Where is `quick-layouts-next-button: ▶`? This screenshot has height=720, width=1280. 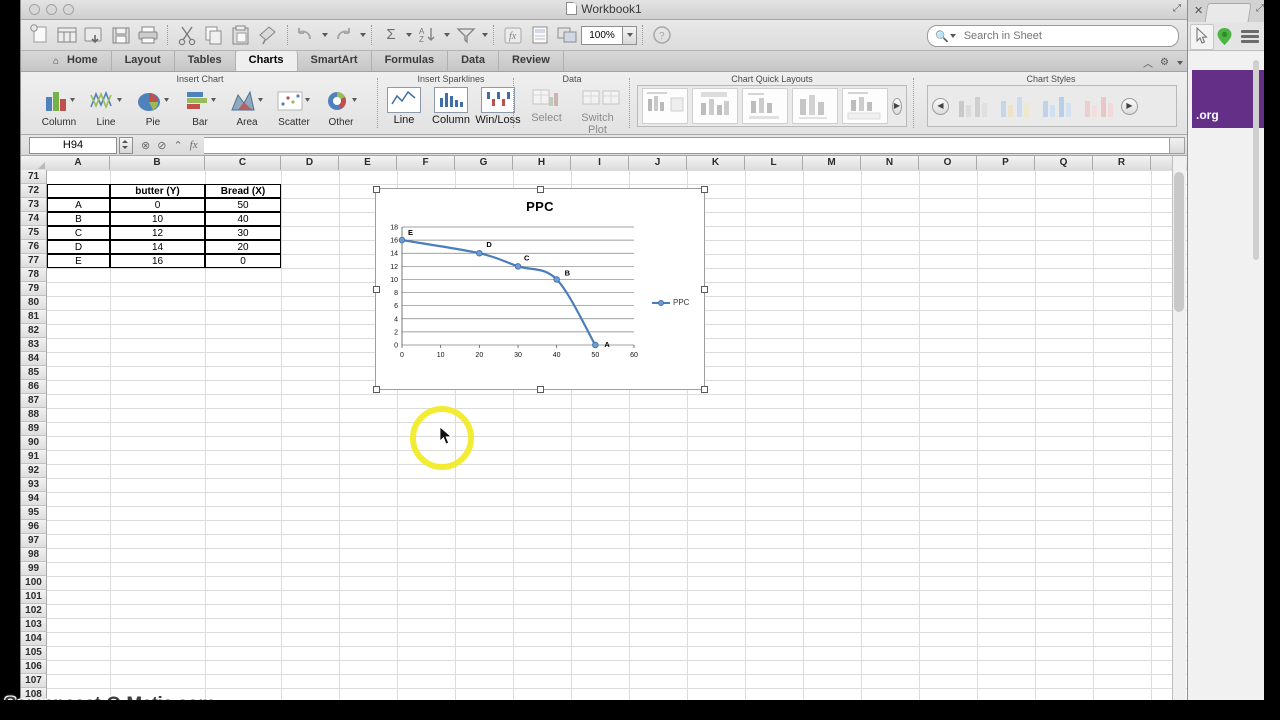
quick-layouts-next-button: ▶ is located at coordinates (897, 106).